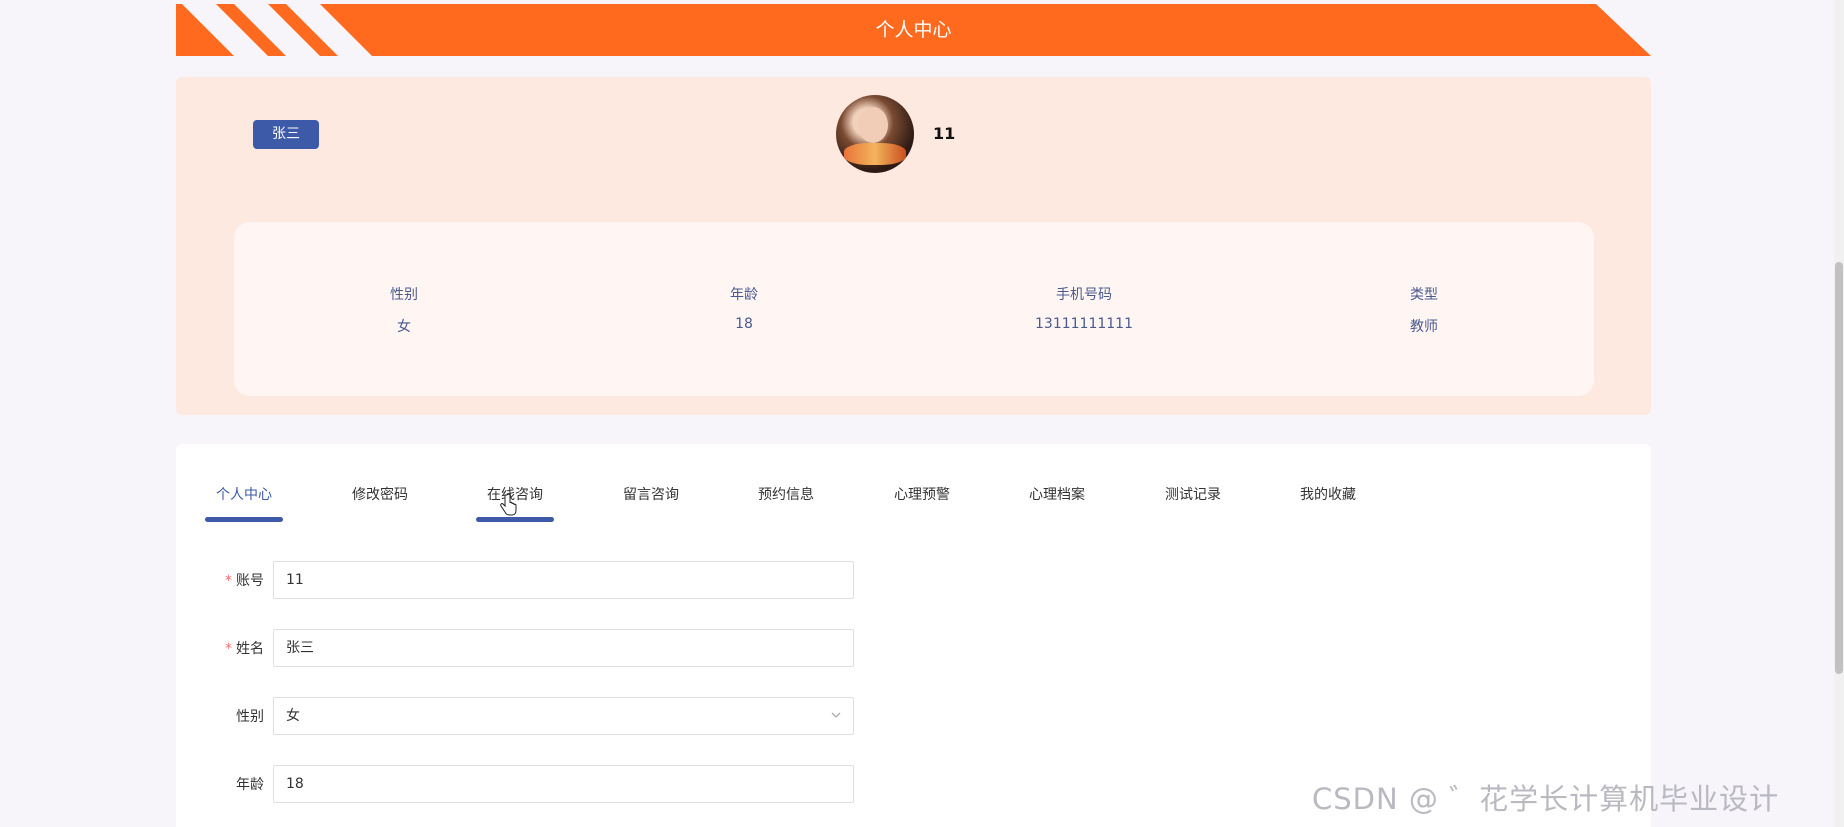  I want to click on info-label: 手机号码, so click(1084, 295).